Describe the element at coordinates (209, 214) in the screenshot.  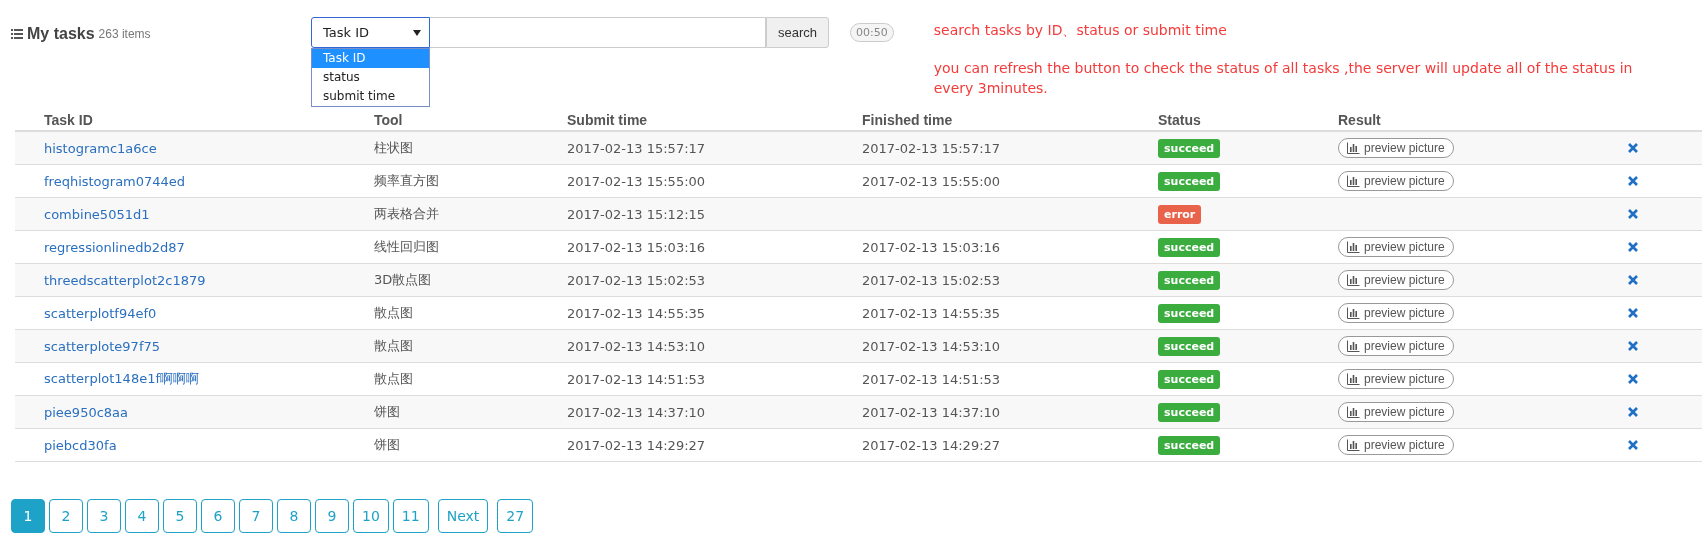
I see `task-link: combine5051d1` at that location.